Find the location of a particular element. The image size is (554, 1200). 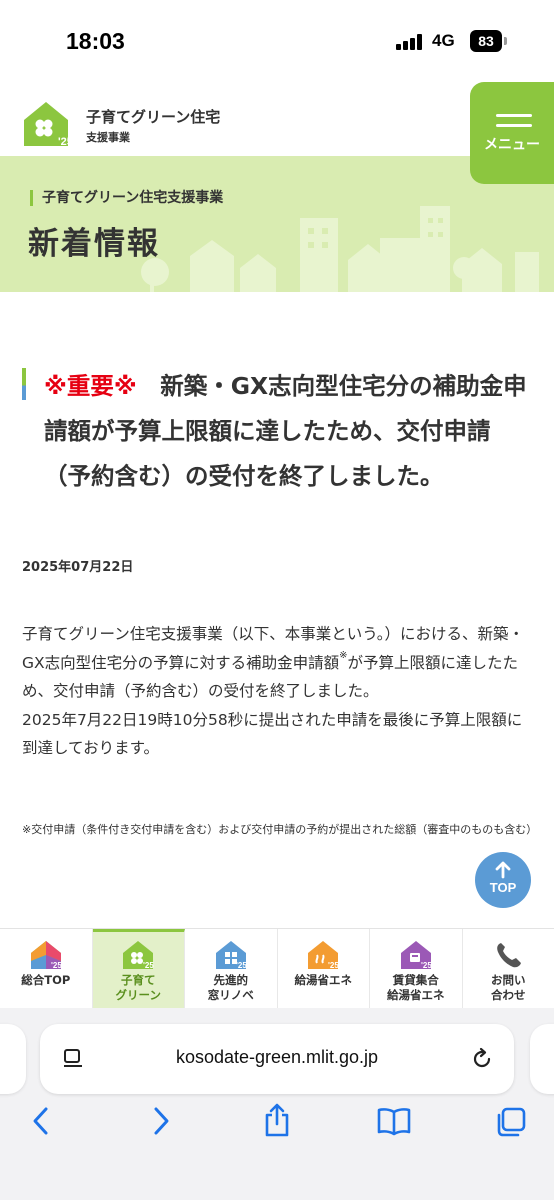

logo-year: '25 is located at coordinates (65, 142).